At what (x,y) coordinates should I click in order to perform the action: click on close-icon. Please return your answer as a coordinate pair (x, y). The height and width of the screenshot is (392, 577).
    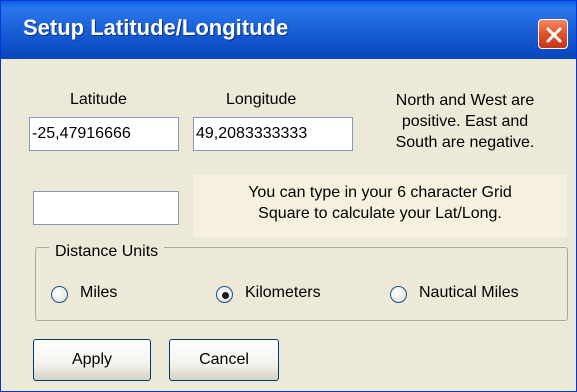
    Looking at the image, I should click on (554, 35).